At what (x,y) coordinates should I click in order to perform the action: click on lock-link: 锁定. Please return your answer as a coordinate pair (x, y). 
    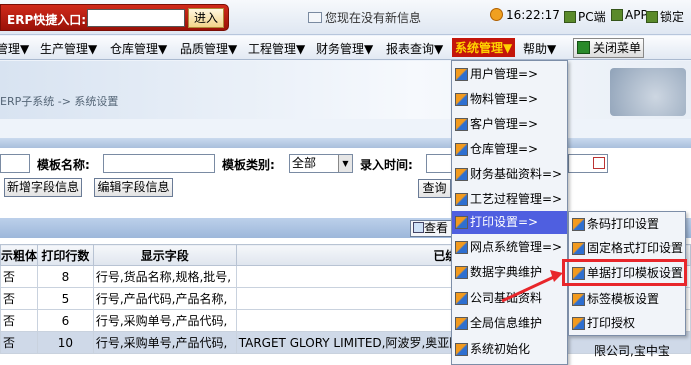
    Looking at the image, I should click on (665, 16).